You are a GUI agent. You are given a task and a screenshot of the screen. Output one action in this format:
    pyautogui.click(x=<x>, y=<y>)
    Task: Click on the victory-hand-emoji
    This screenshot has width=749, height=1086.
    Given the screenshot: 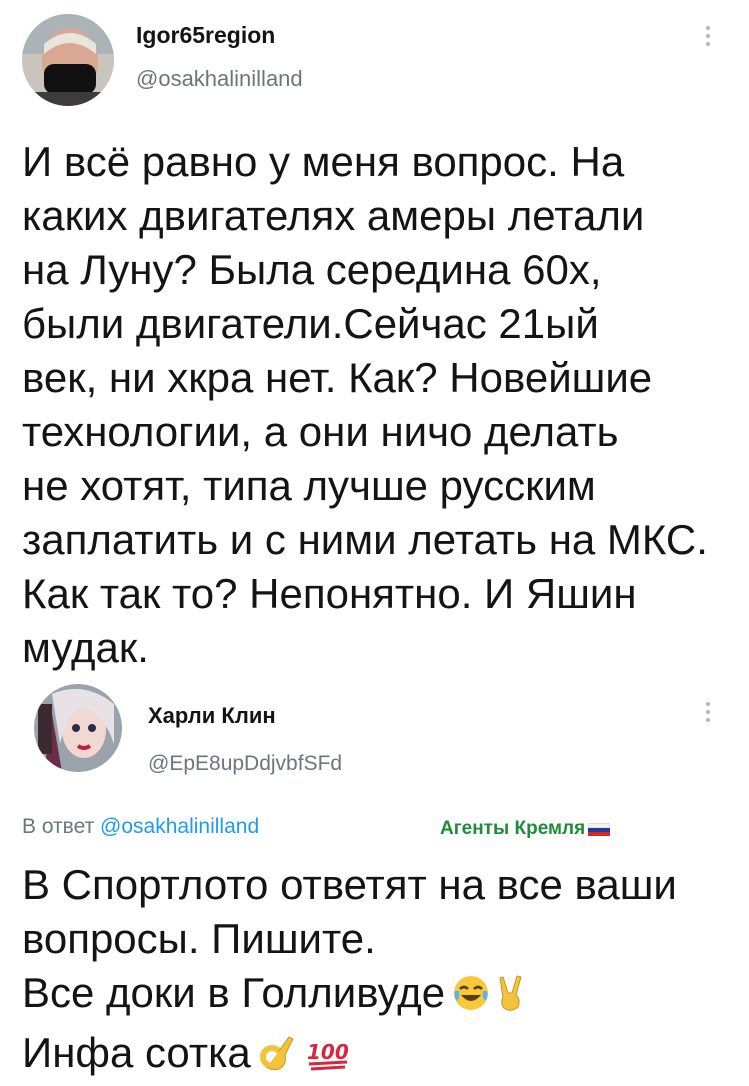 What is the action you would take?
    pyautogui.click(x=511, y=999)
    